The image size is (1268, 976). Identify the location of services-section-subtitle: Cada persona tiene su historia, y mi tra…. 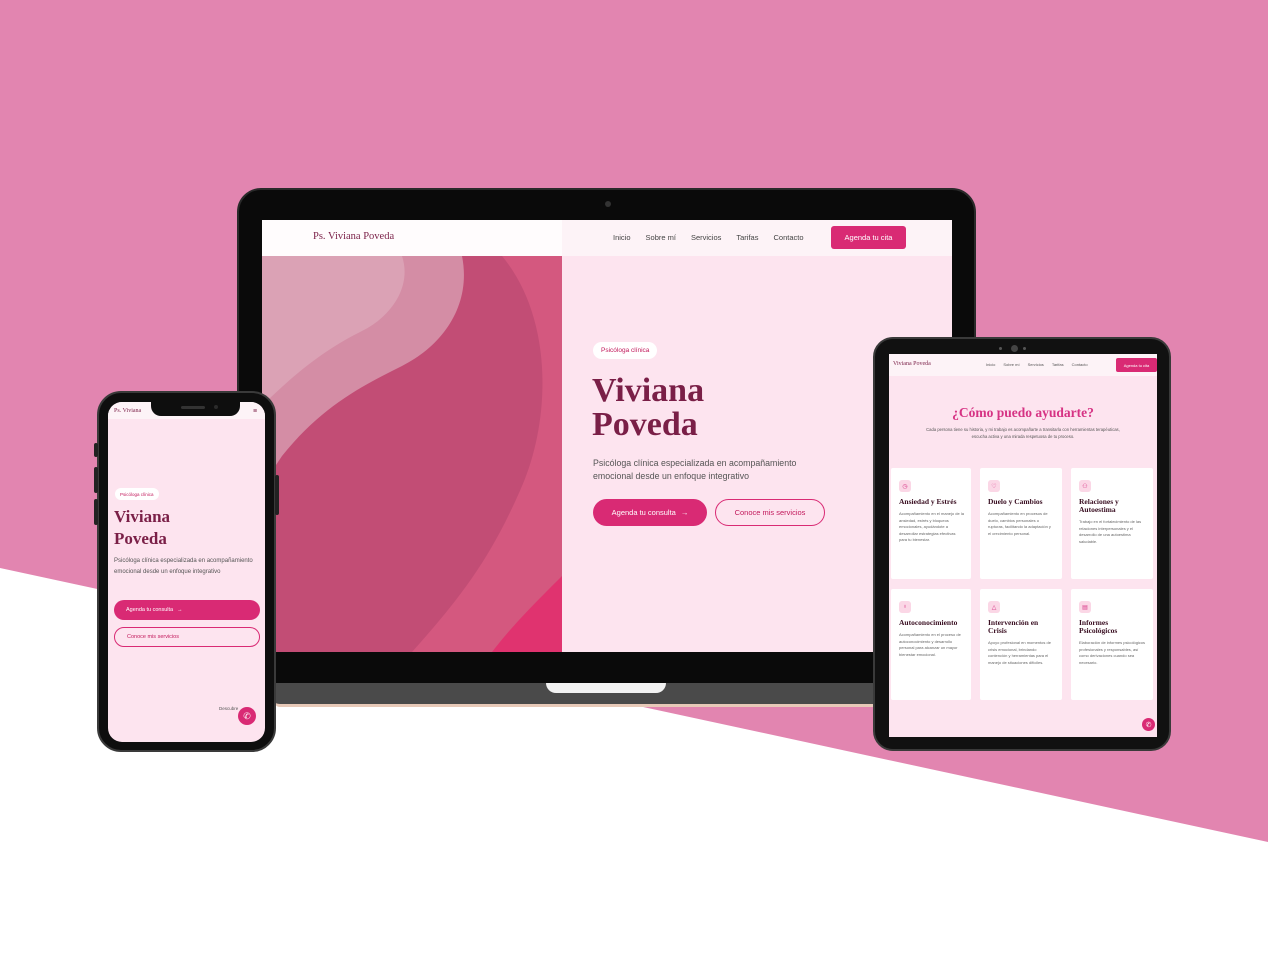
(1023, 433).